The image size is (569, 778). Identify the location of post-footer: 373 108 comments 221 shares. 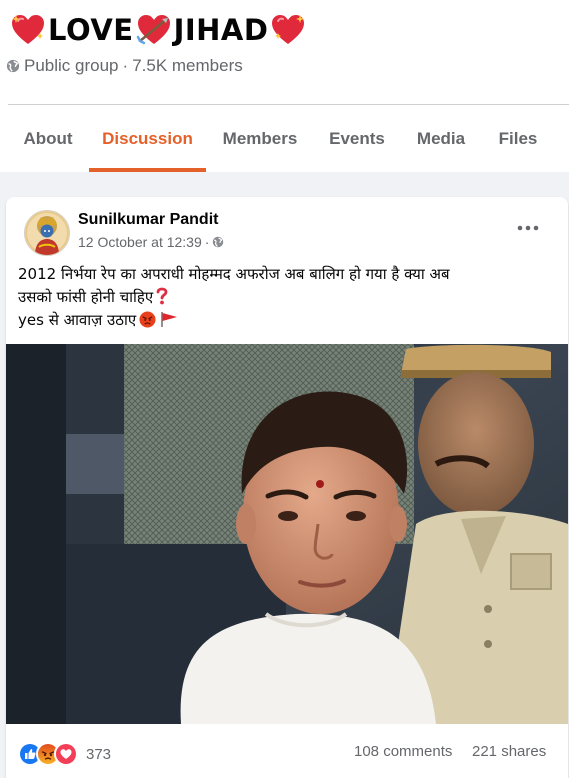
(287, 751).